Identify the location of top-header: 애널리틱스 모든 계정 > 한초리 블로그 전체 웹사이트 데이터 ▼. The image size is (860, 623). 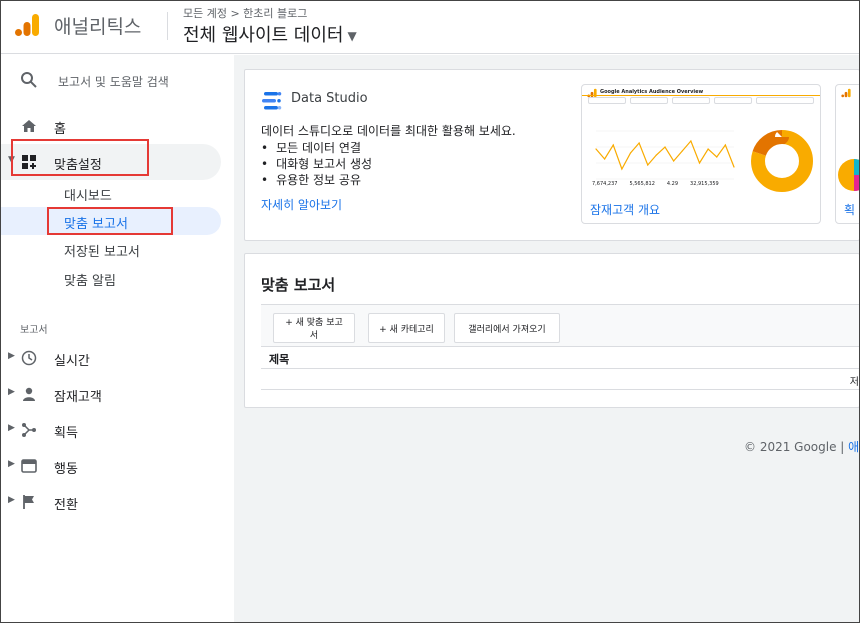
(430, 27).